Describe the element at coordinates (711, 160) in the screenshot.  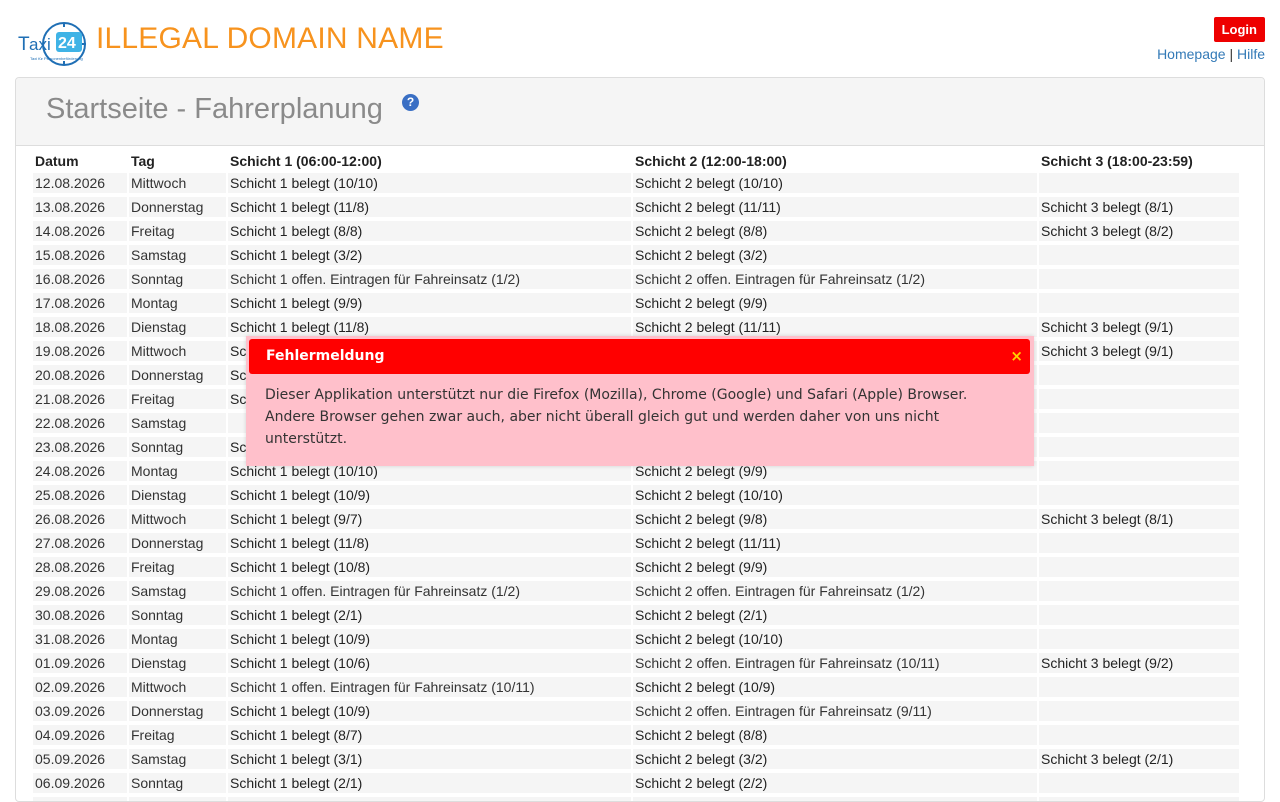
I see `column-header-shift-2: Schicht 2 (12:00-18:00)` at that location.